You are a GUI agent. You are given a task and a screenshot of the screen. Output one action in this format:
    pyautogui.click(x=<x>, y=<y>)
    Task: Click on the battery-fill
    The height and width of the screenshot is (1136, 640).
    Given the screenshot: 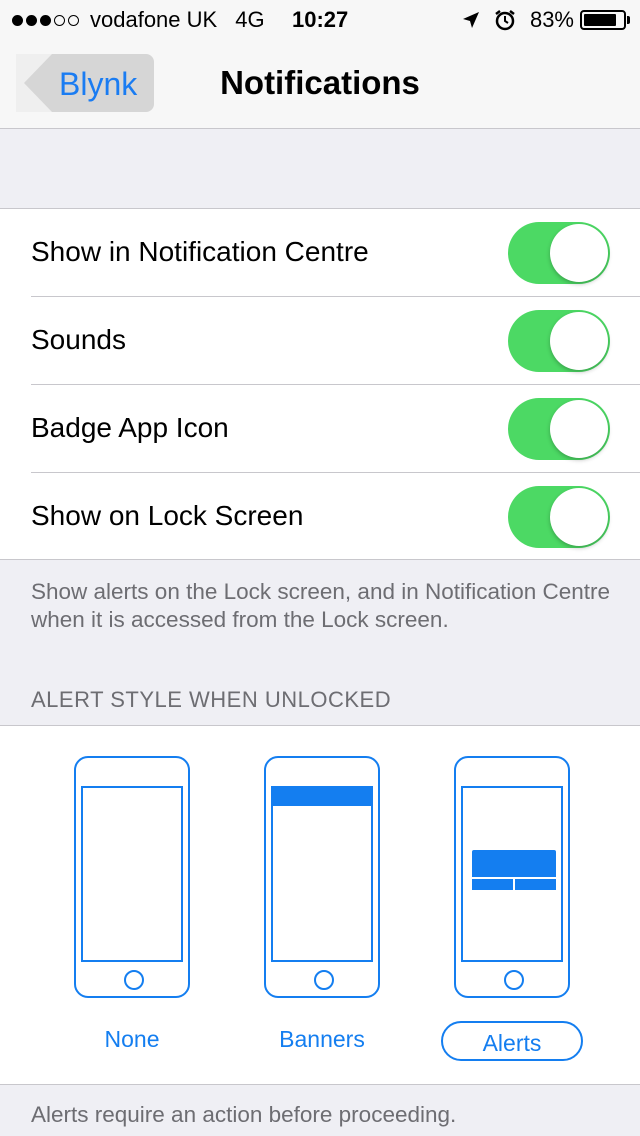 What is the action you would take?
    pyautogui.click(x=600, y=20)
    